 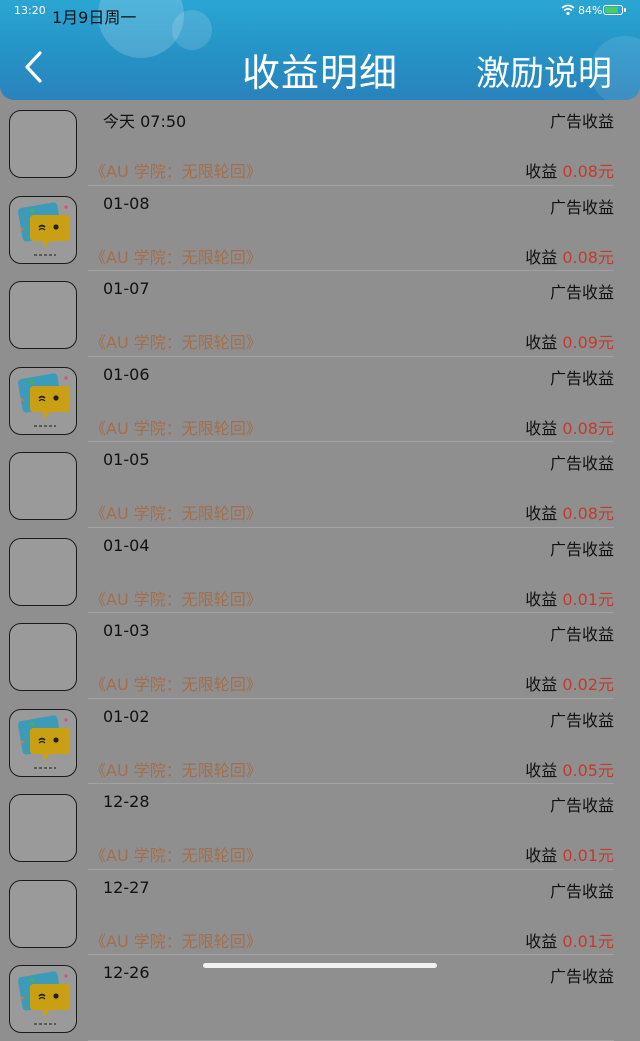 What do you see at coordinates (320, 827) in the screenshot?
I see `list-item: 12-28 广告收益《AU 学院：无限轮回》 收益 0.01元` at bounding box center [320, 827].